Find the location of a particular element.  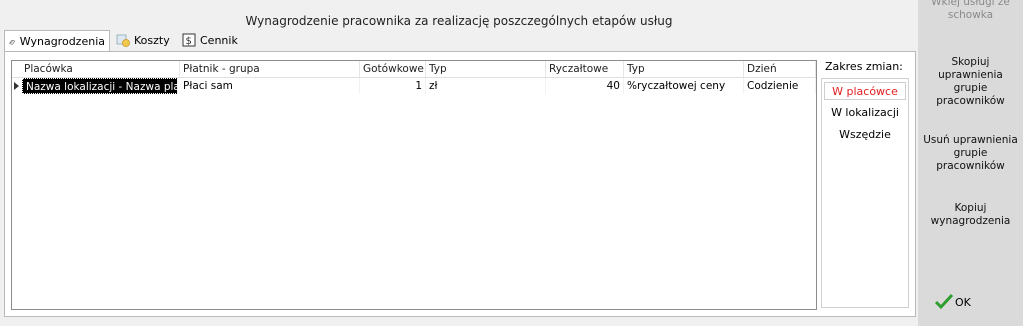

tab-label: Cennik is located at coordinates (219, 40).